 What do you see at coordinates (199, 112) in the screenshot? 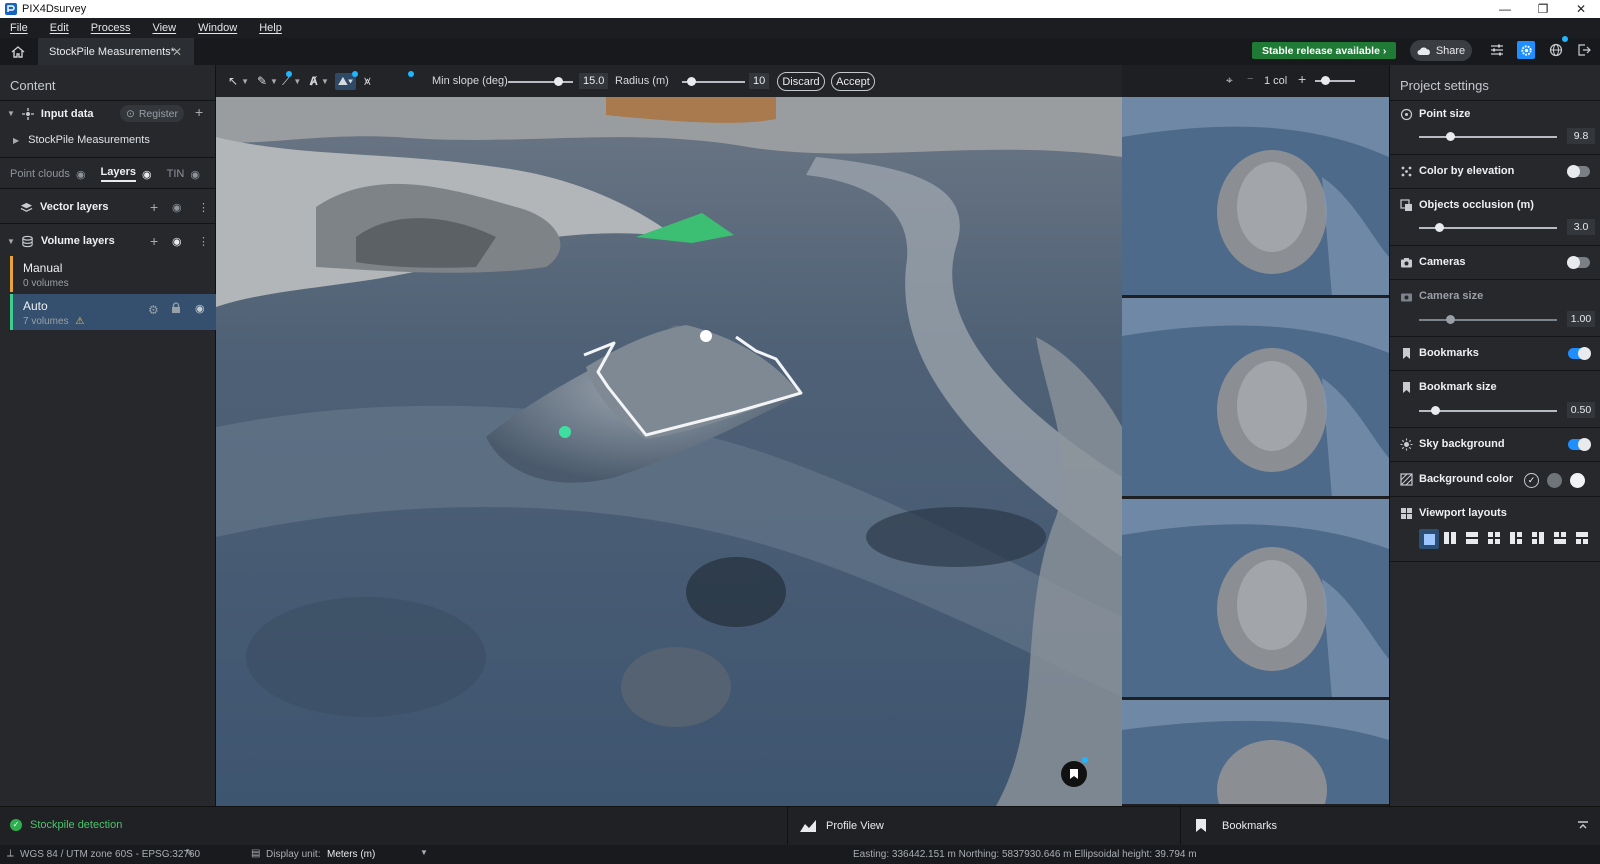
I see `add-input-icon: +` at bounding box center [199, 112].